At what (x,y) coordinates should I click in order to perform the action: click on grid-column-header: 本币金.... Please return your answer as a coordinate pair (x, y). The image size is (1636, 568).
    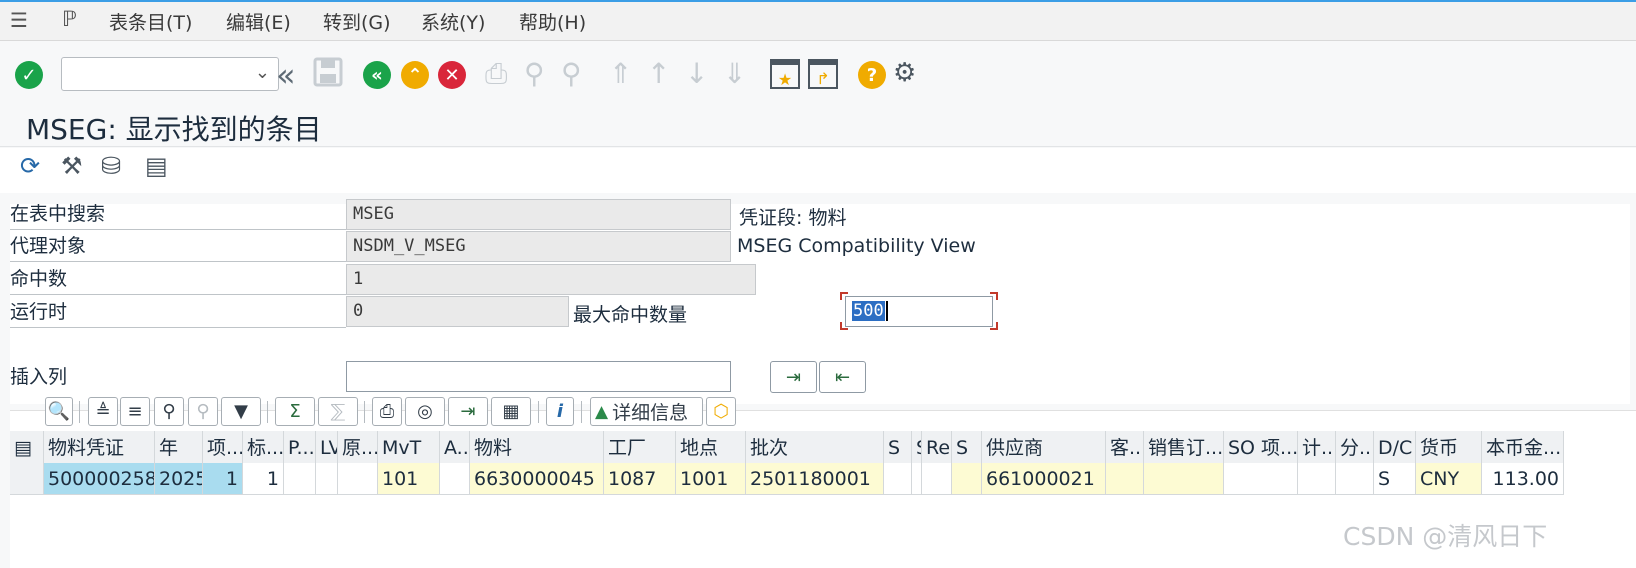
    Looking at the image, I should click on (1523, 448).